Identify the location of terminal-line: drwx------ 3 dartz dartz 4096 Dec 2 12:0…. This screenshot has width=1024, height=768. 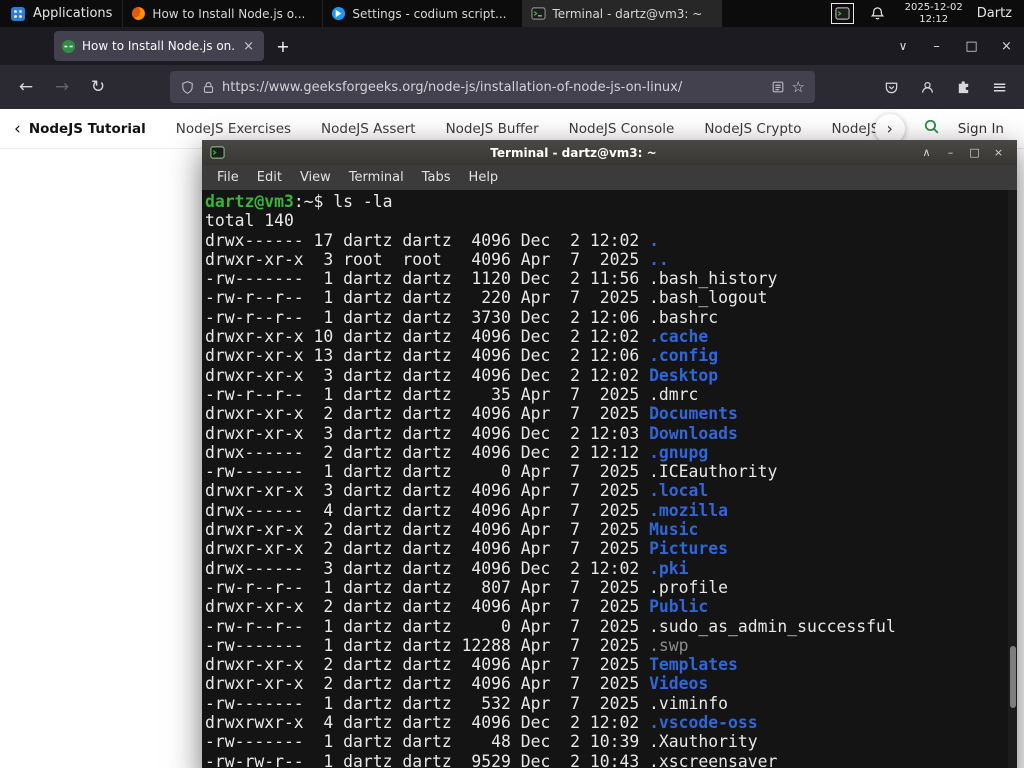
(447, 568).